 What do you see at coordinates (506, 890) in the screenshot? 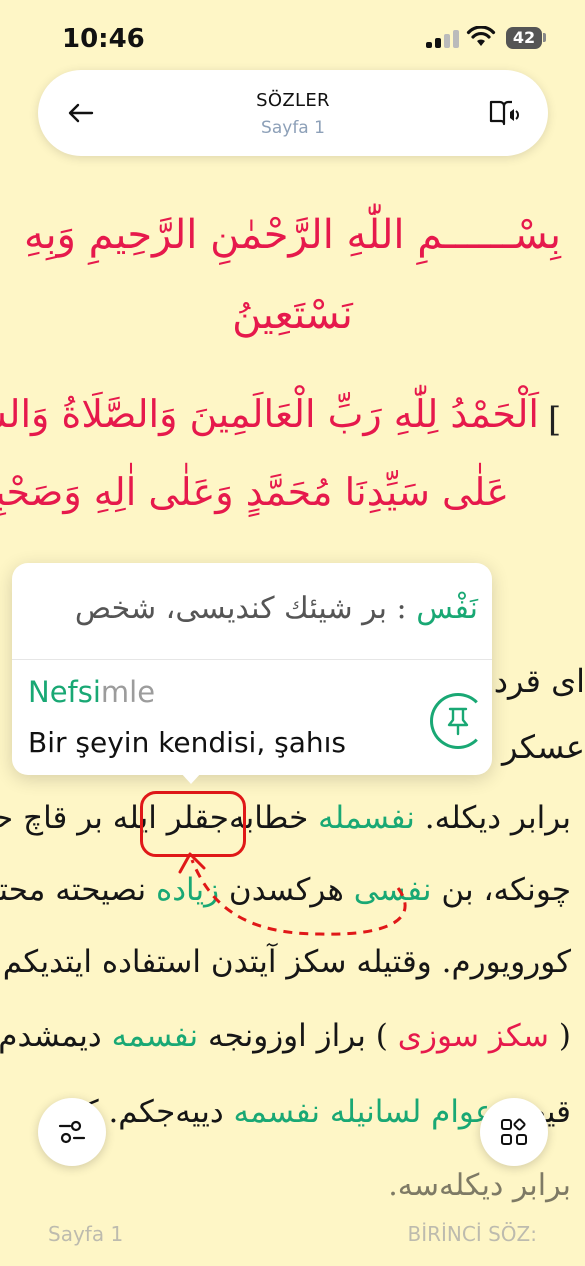
I see `text-segment: چونکه، بن` at bounding box center [506, 890].